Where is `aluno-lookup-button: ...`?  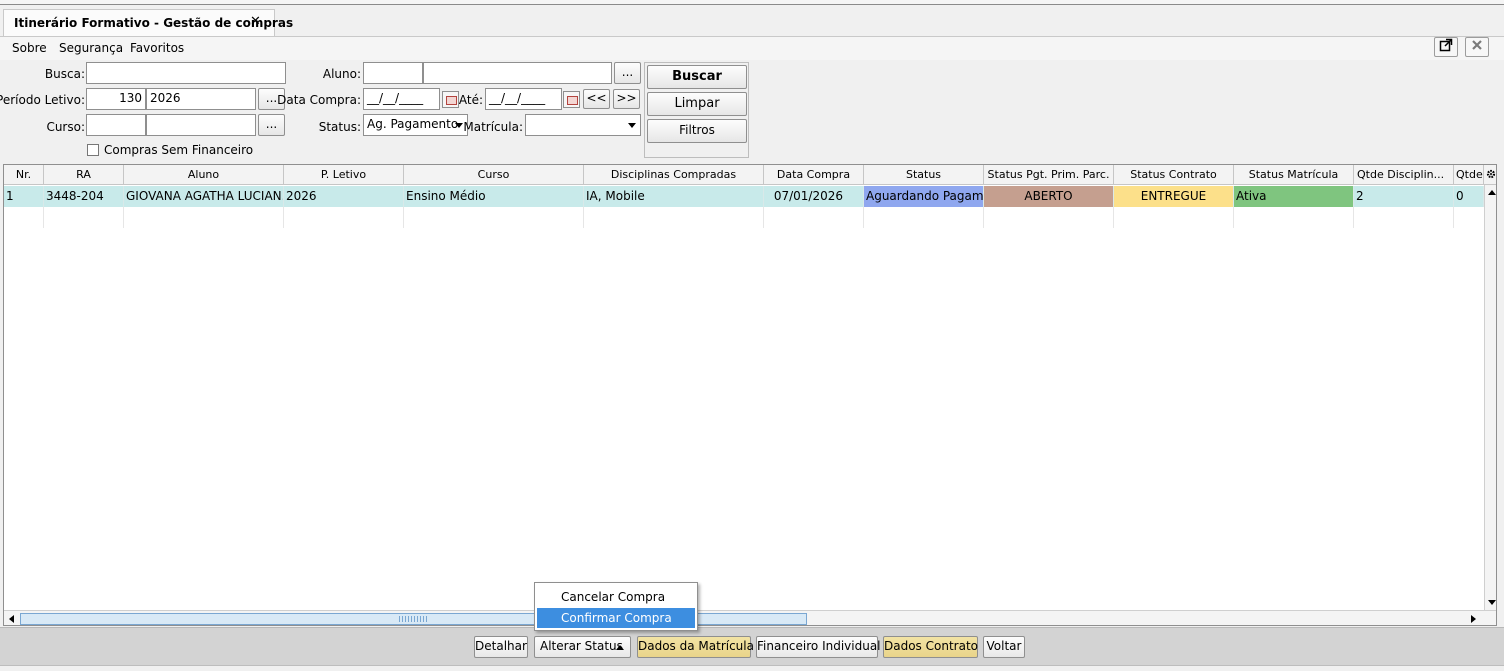
aluno-lookup-button: ... is located at coordinates (627, 73).